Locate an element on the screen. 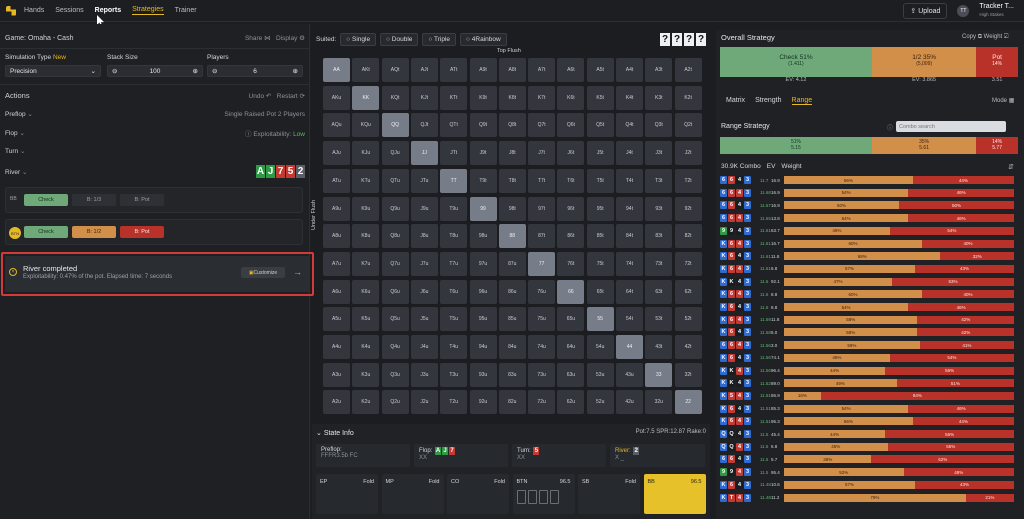  matrix-cell: ATu is located at coordinates (336, 180).